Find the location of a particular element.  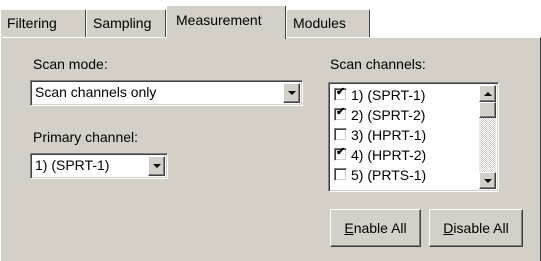

list-item: ✔ 2) (SPRT-2) is located at coordinates (379, 115).